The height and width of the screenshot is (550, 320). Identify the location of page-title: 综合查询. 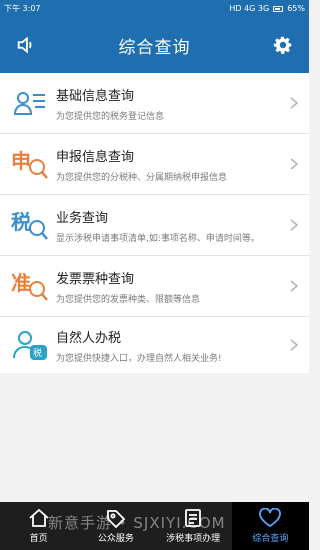
(154, 47).